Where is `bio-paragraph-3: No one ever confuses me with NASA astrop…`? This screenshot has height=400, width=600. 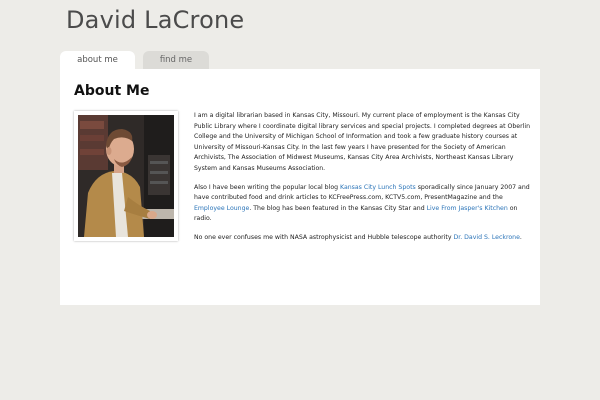
bio-paragraph-3: No one ever confuses me with NASA astrop… is located at coordinates (362, 238).